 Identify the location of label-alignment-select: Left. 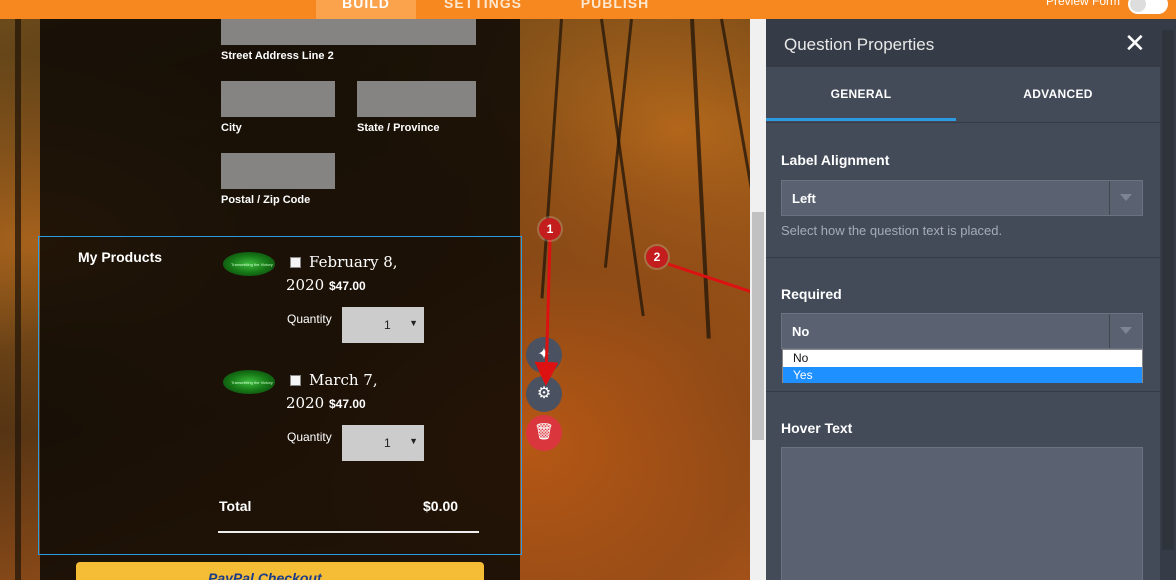
(962, 198).